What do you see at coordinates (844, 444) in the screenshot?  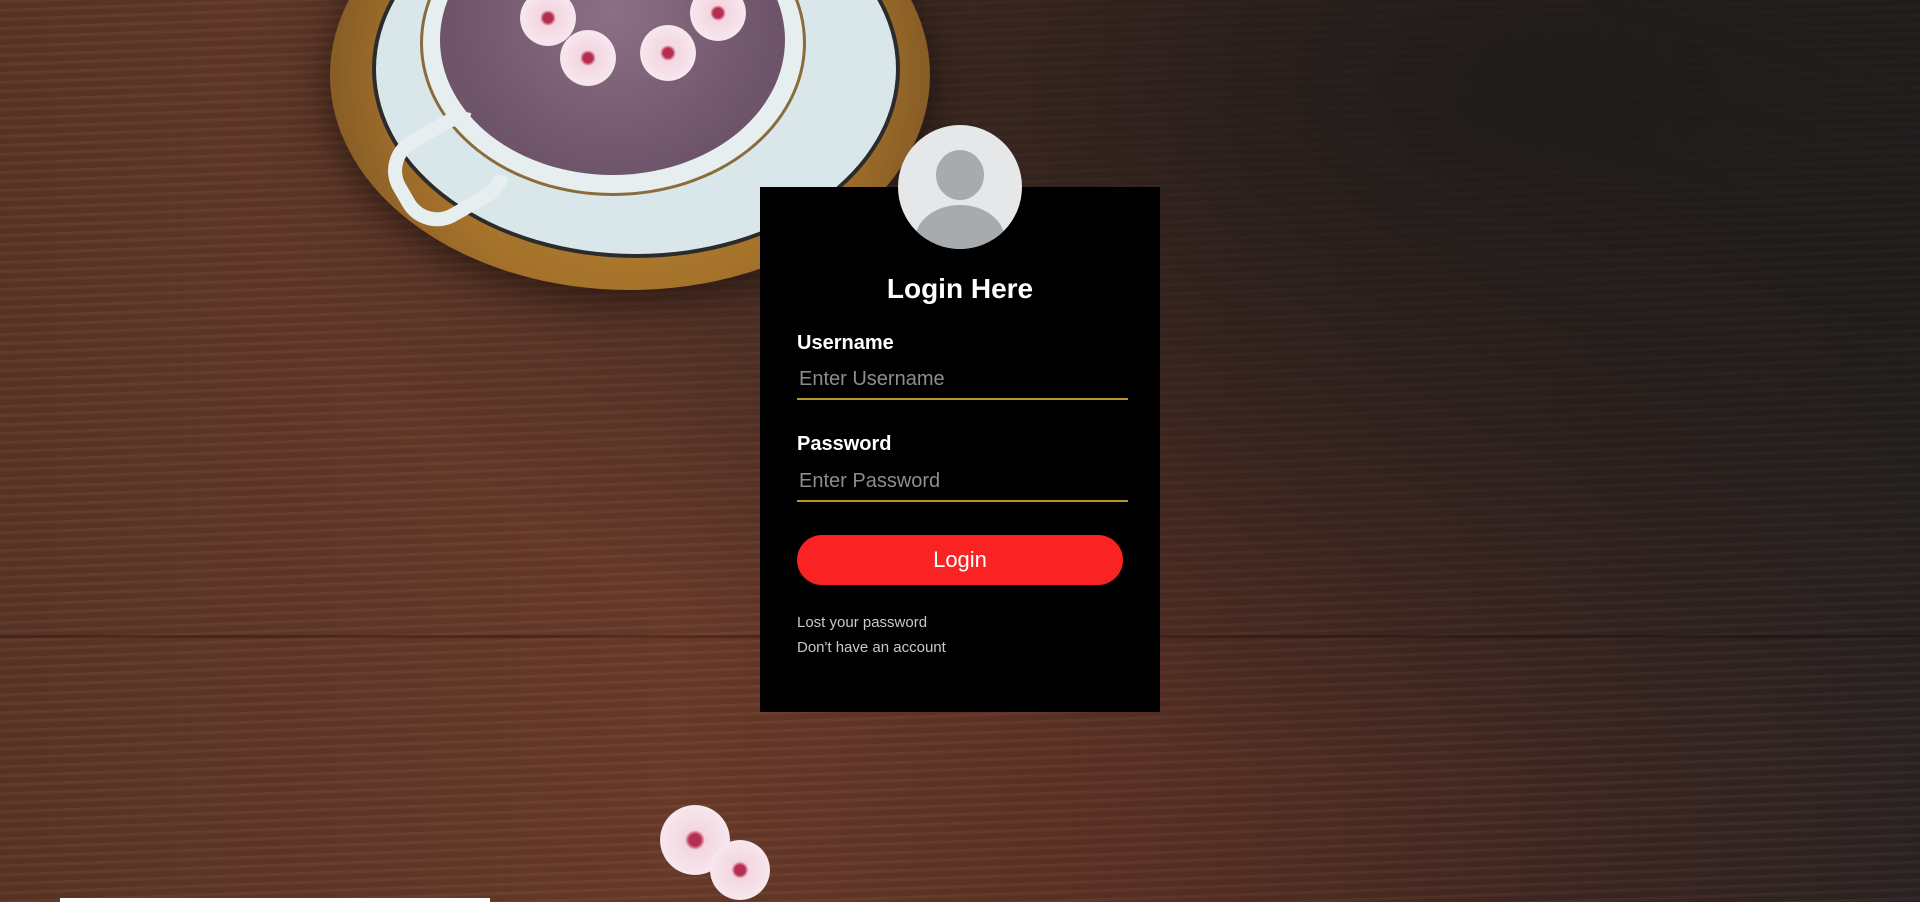 I see `password-label: Password` at bounding box center [844, 444].